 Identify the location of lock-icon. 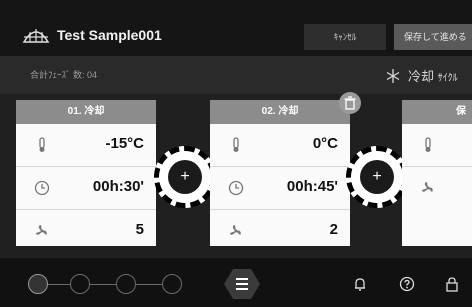
(452, 284).